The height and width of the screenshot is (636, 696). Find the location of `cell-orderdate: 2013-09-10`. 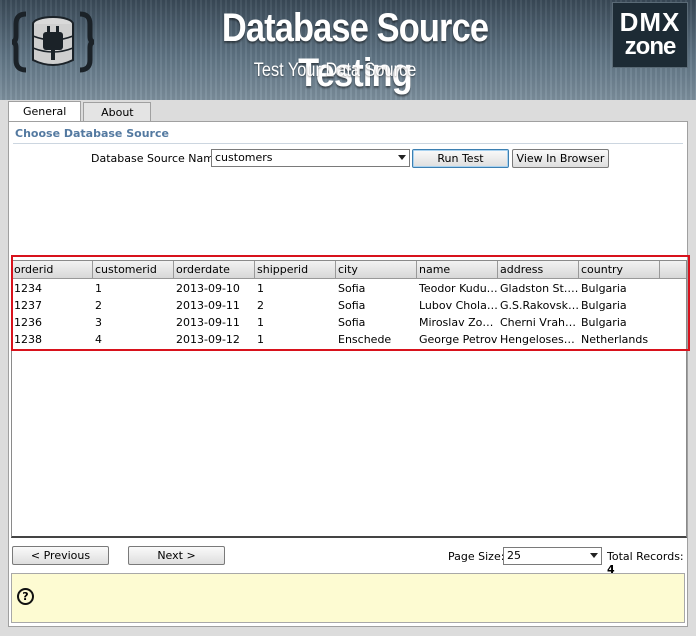

cell-orderdate: 2013-09-10 is located at coordinates (208, 288).